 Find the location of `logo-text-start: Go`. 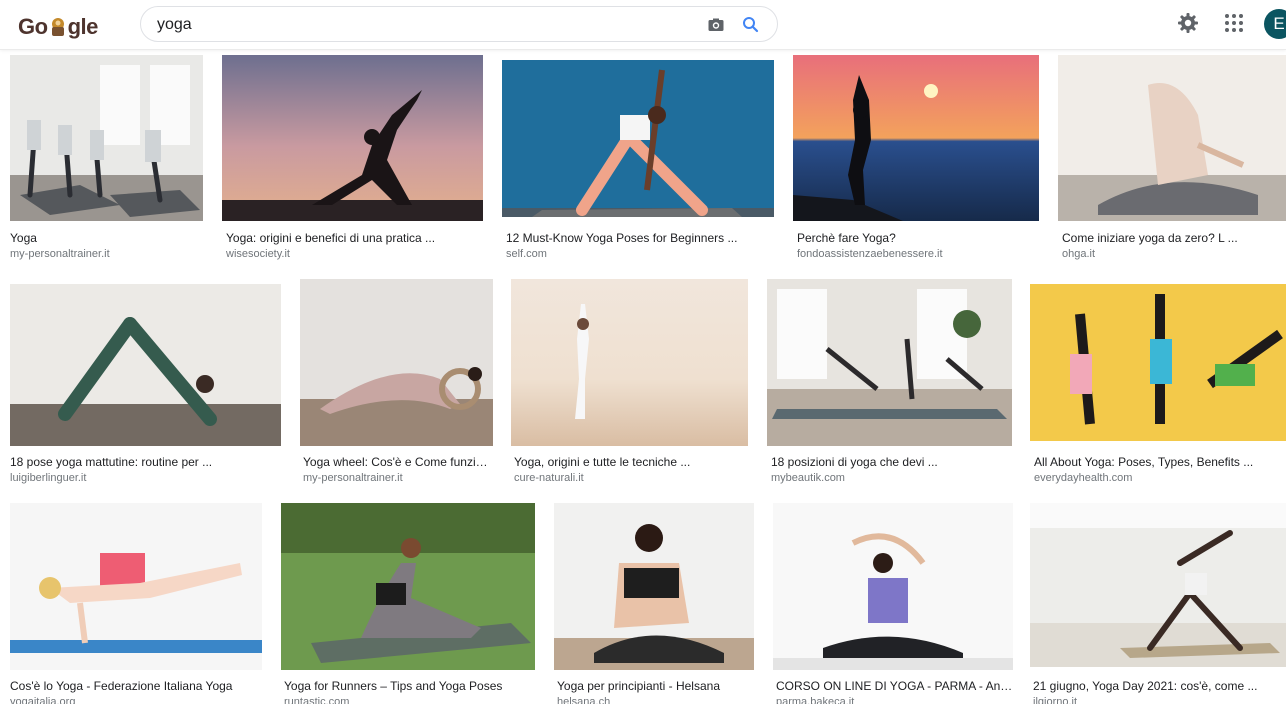

logo-text-start: Go is located at coordinates (33, 26).